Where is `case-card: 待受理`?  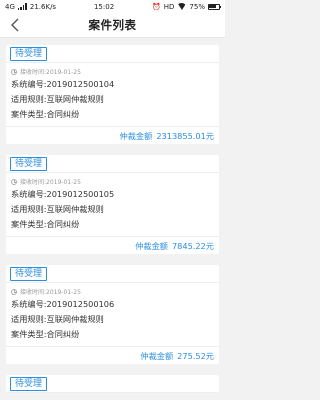 case-card: 待受理 is located at coordinates (112, 384).